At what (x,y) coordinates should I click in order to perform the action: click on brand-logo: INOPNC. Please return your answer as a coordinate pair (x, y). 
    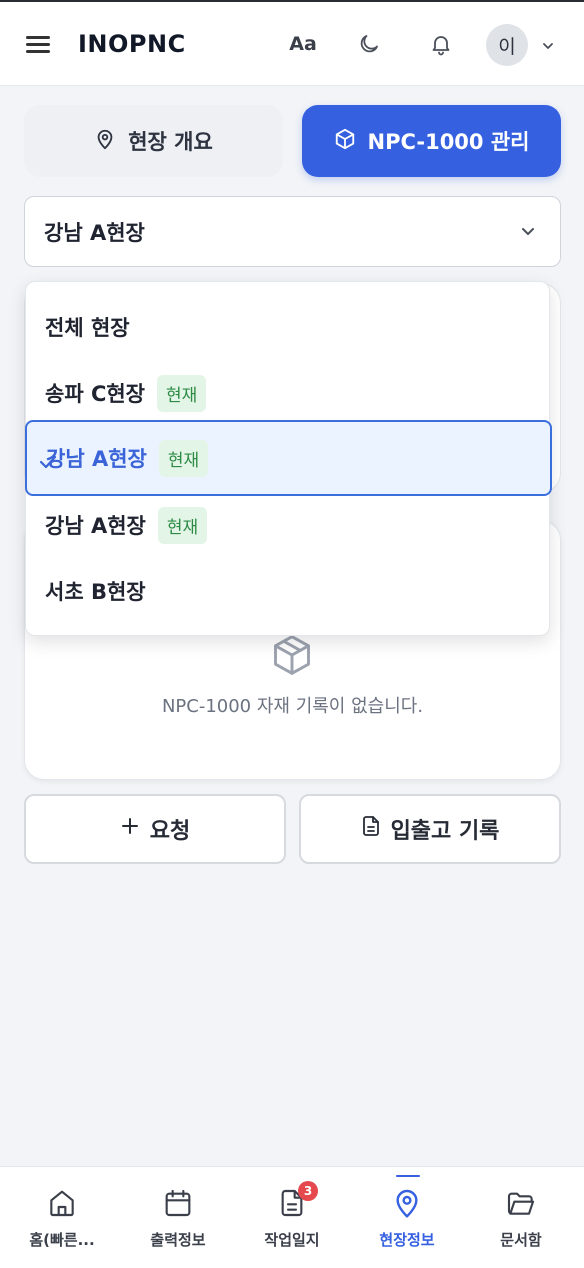
    Looking at the image, I should click on (132, 44).